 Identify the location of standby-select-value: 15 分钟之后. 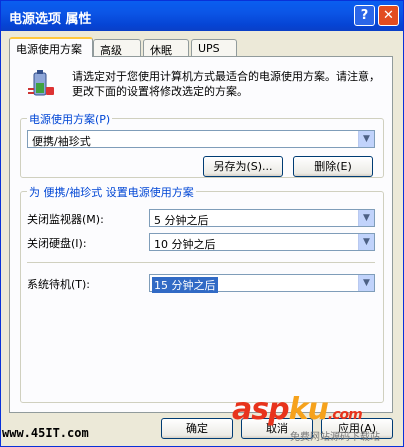
(185, 285).